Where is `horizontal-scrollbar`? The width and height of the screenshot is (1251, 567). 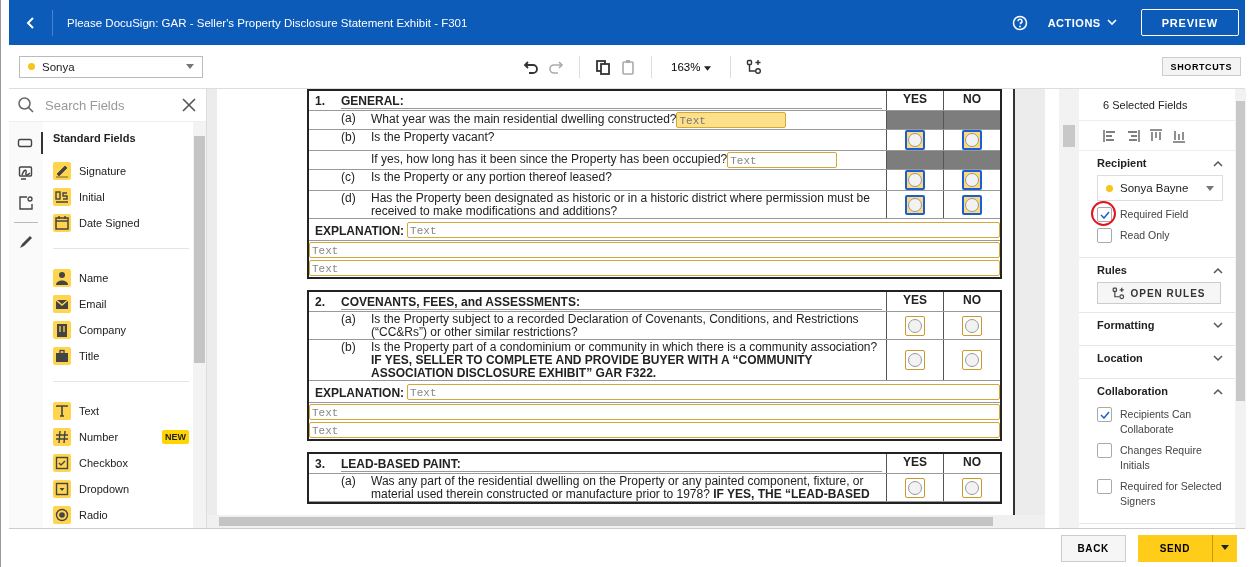
horizontal-scrollbar is located at coordinates (626, 521).